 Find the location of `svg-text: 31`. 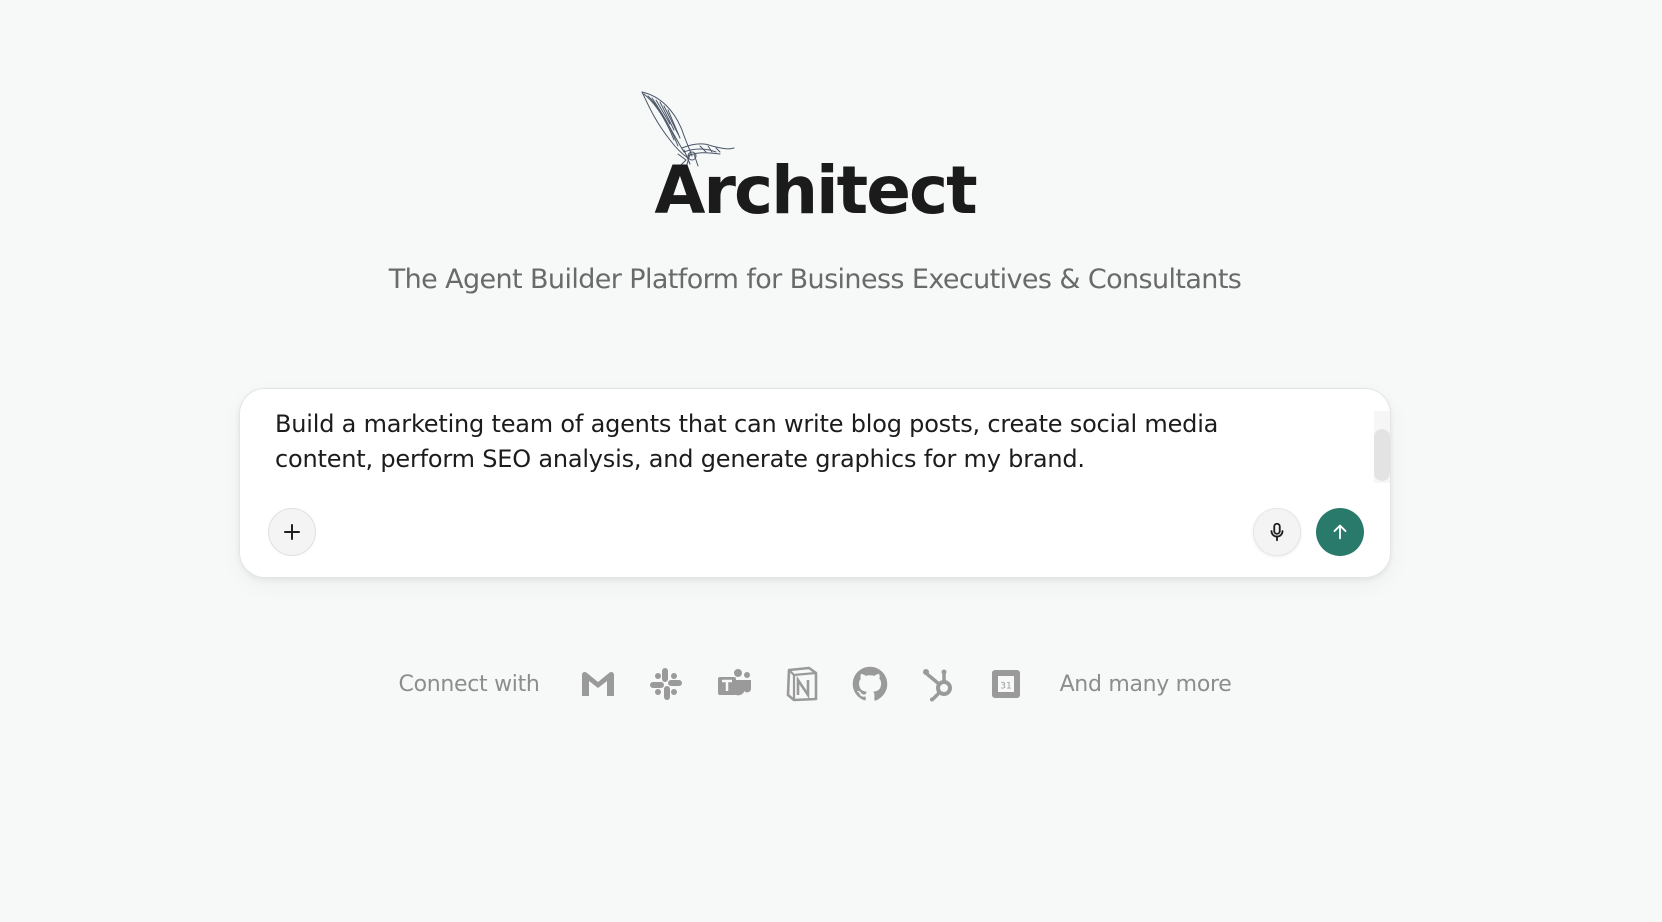

svg-text: 31 is located at coordinates (1005, 687).